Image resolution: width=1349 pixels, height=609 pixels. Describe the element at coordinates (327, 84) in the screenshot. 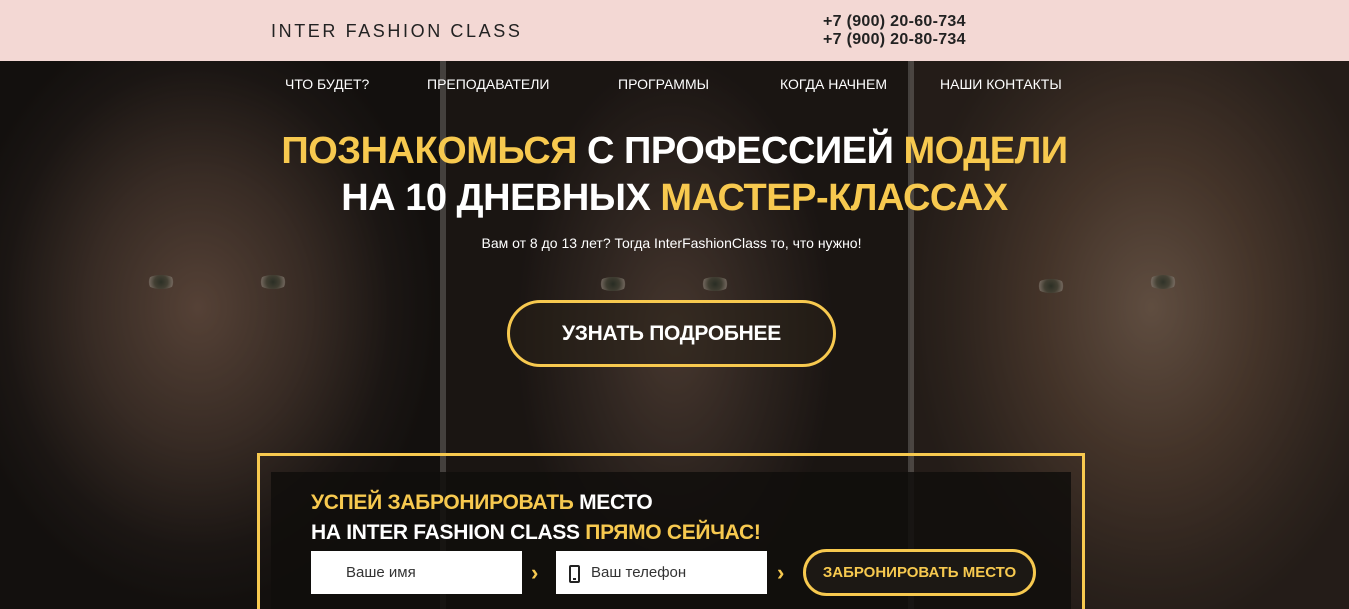

I see `nav-item-what-will-be: ЧТО БУДЕТ?` at that location.